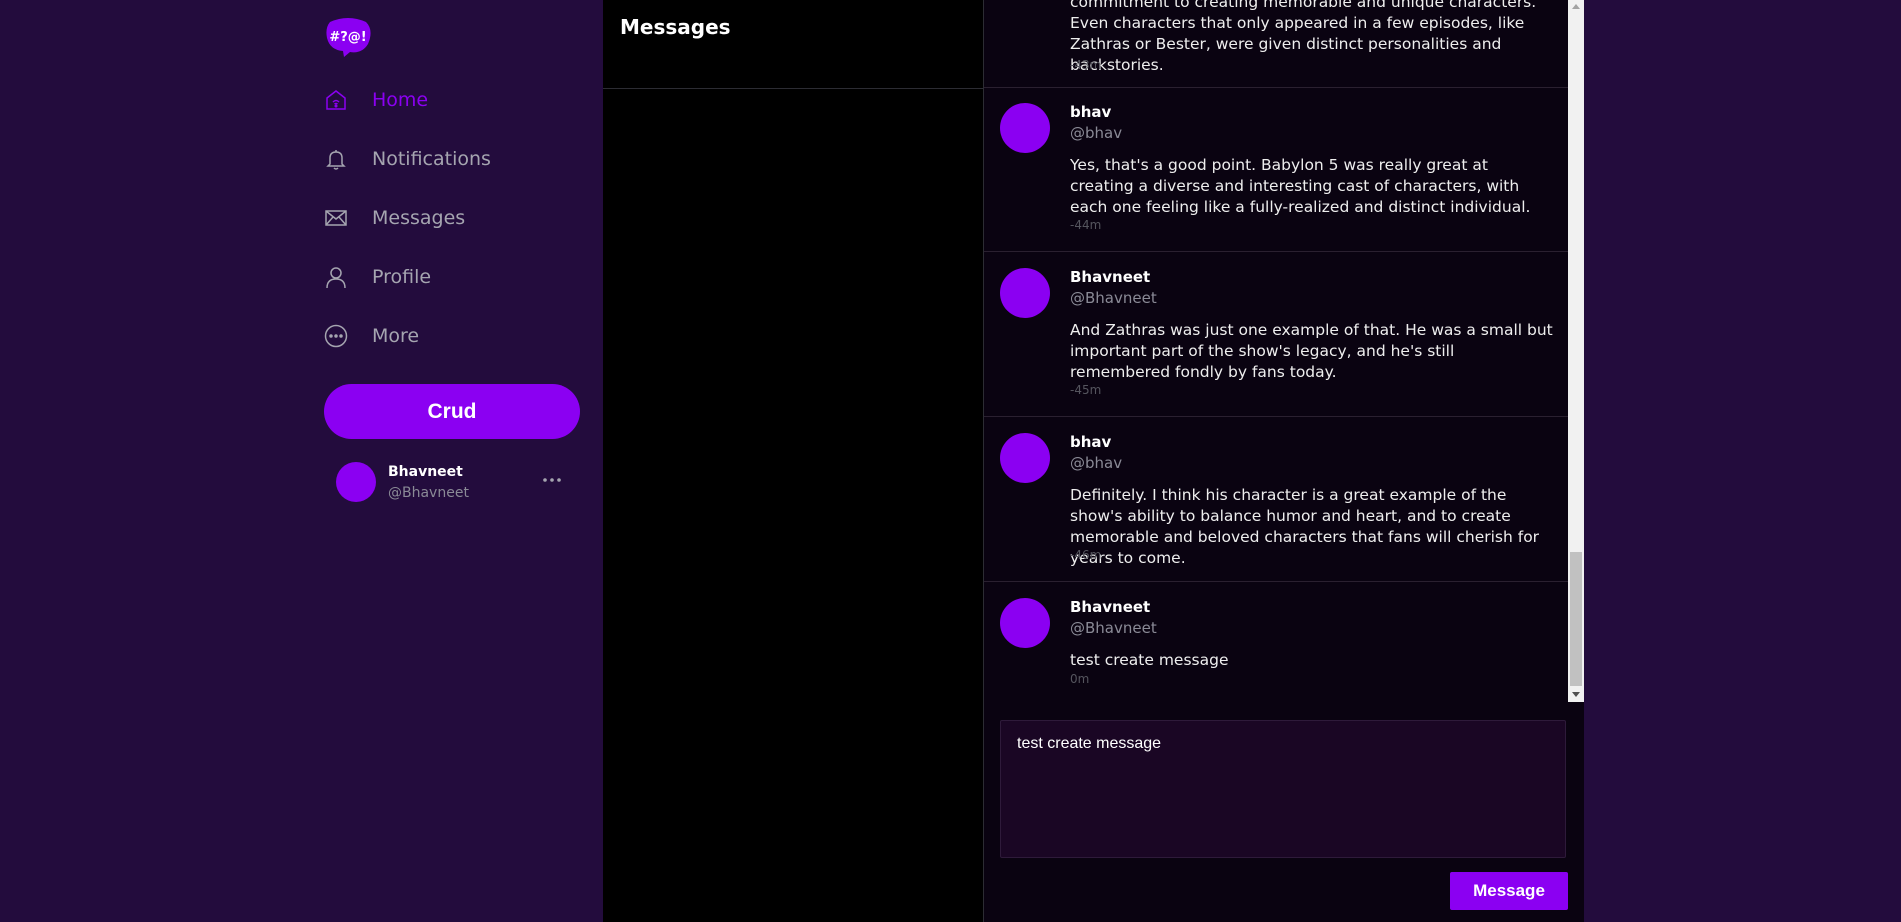 The width and height of the screenshot is (1901, 922). What do you see at coordinates (793, 44) in the screenshot?
I see `messages-header: Messages` at bounding box center [793, 44].